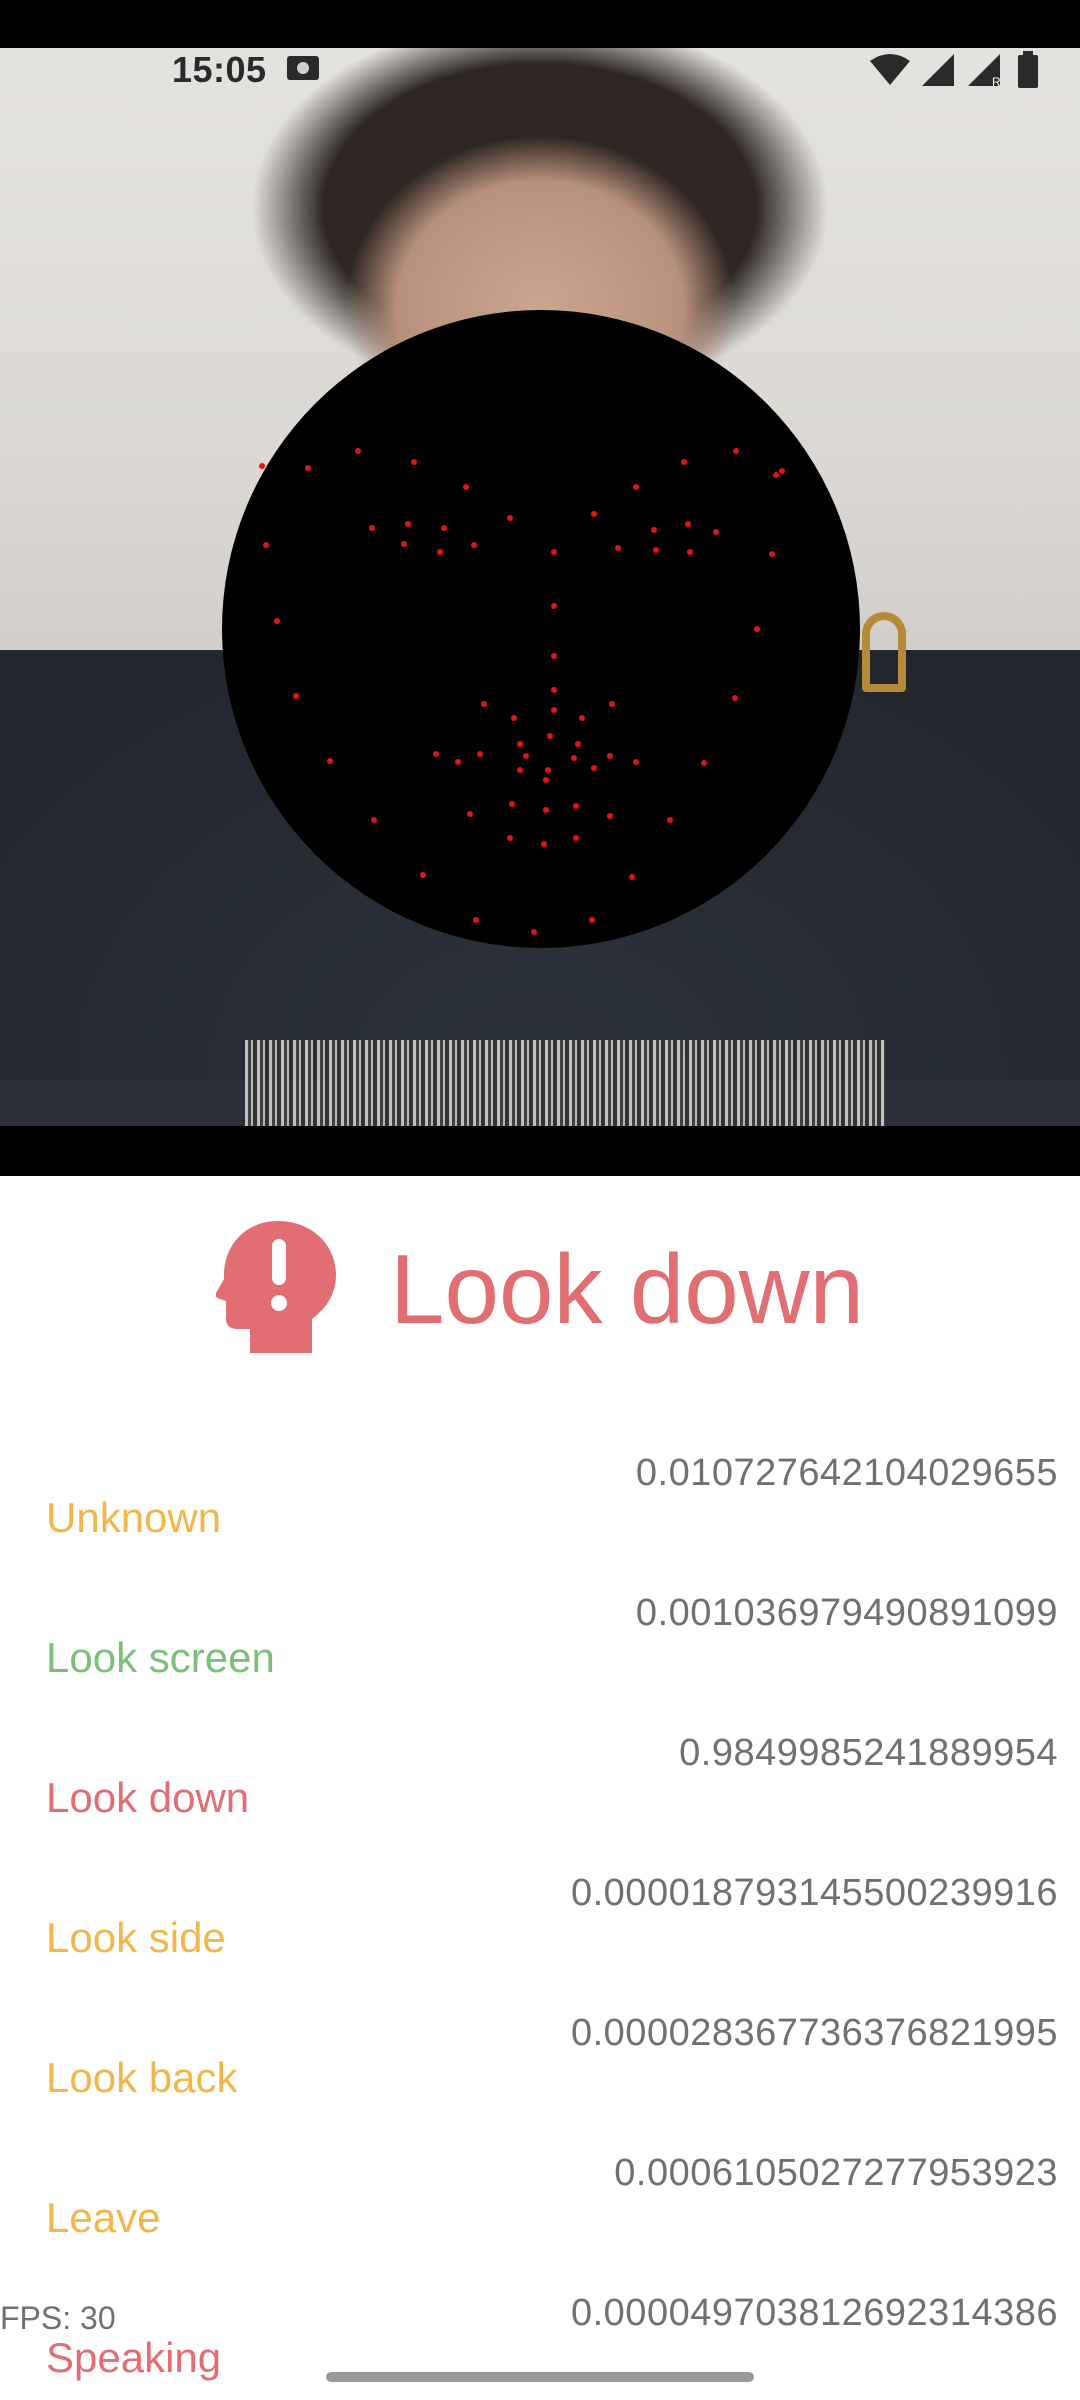 The height and width of the screenshot is (2400, 1080). What do you see at coordinates (540, 1917) in the screenshot?
I see `prob-row-look-side: Look side 0.000018793145500239916` at bounding box center [540, 1917].